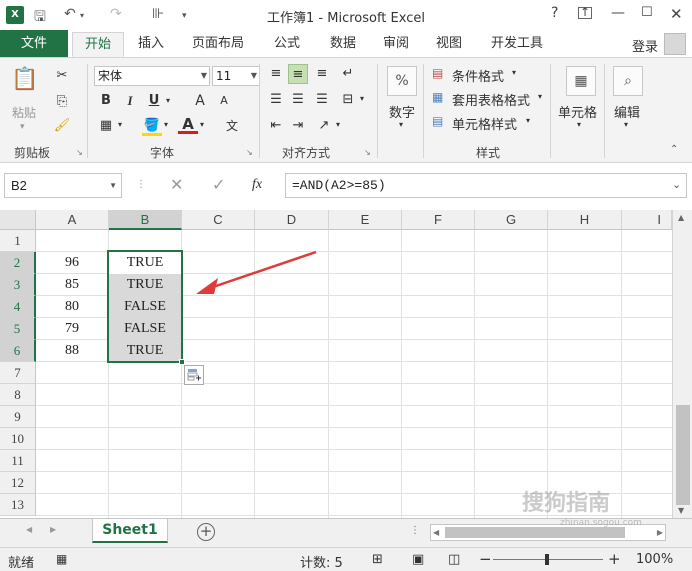  What do you see at coordinates (63, 185) in the screenshot?
I see `name-box: B2 ▼` at bounding box center [63, 185].